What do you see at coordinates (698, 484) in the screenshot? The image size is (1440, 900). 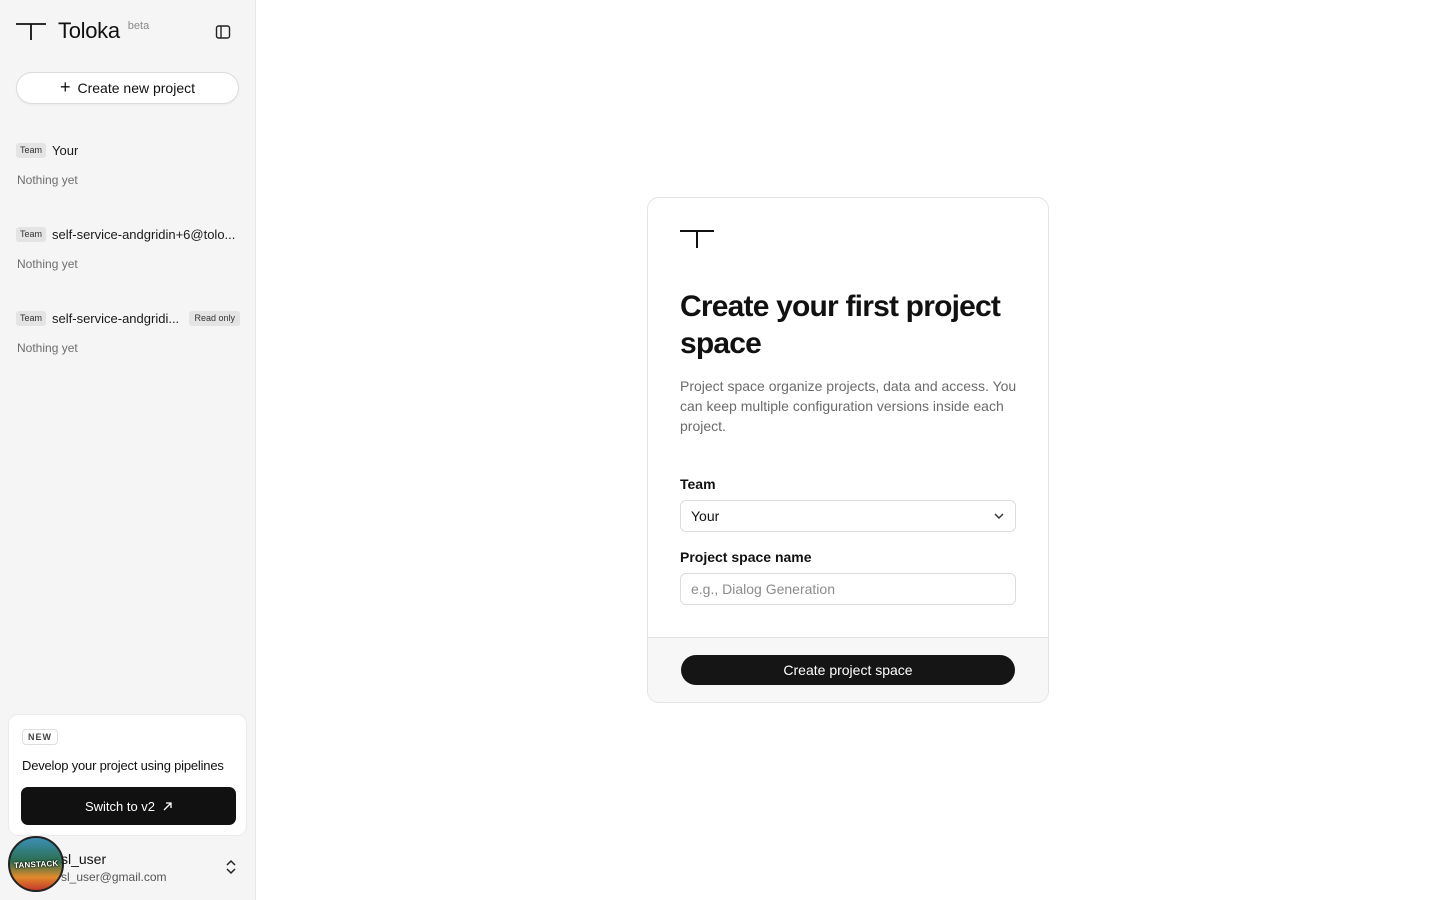 I see `team-field-label: Team` at bounding box center [698, 484].